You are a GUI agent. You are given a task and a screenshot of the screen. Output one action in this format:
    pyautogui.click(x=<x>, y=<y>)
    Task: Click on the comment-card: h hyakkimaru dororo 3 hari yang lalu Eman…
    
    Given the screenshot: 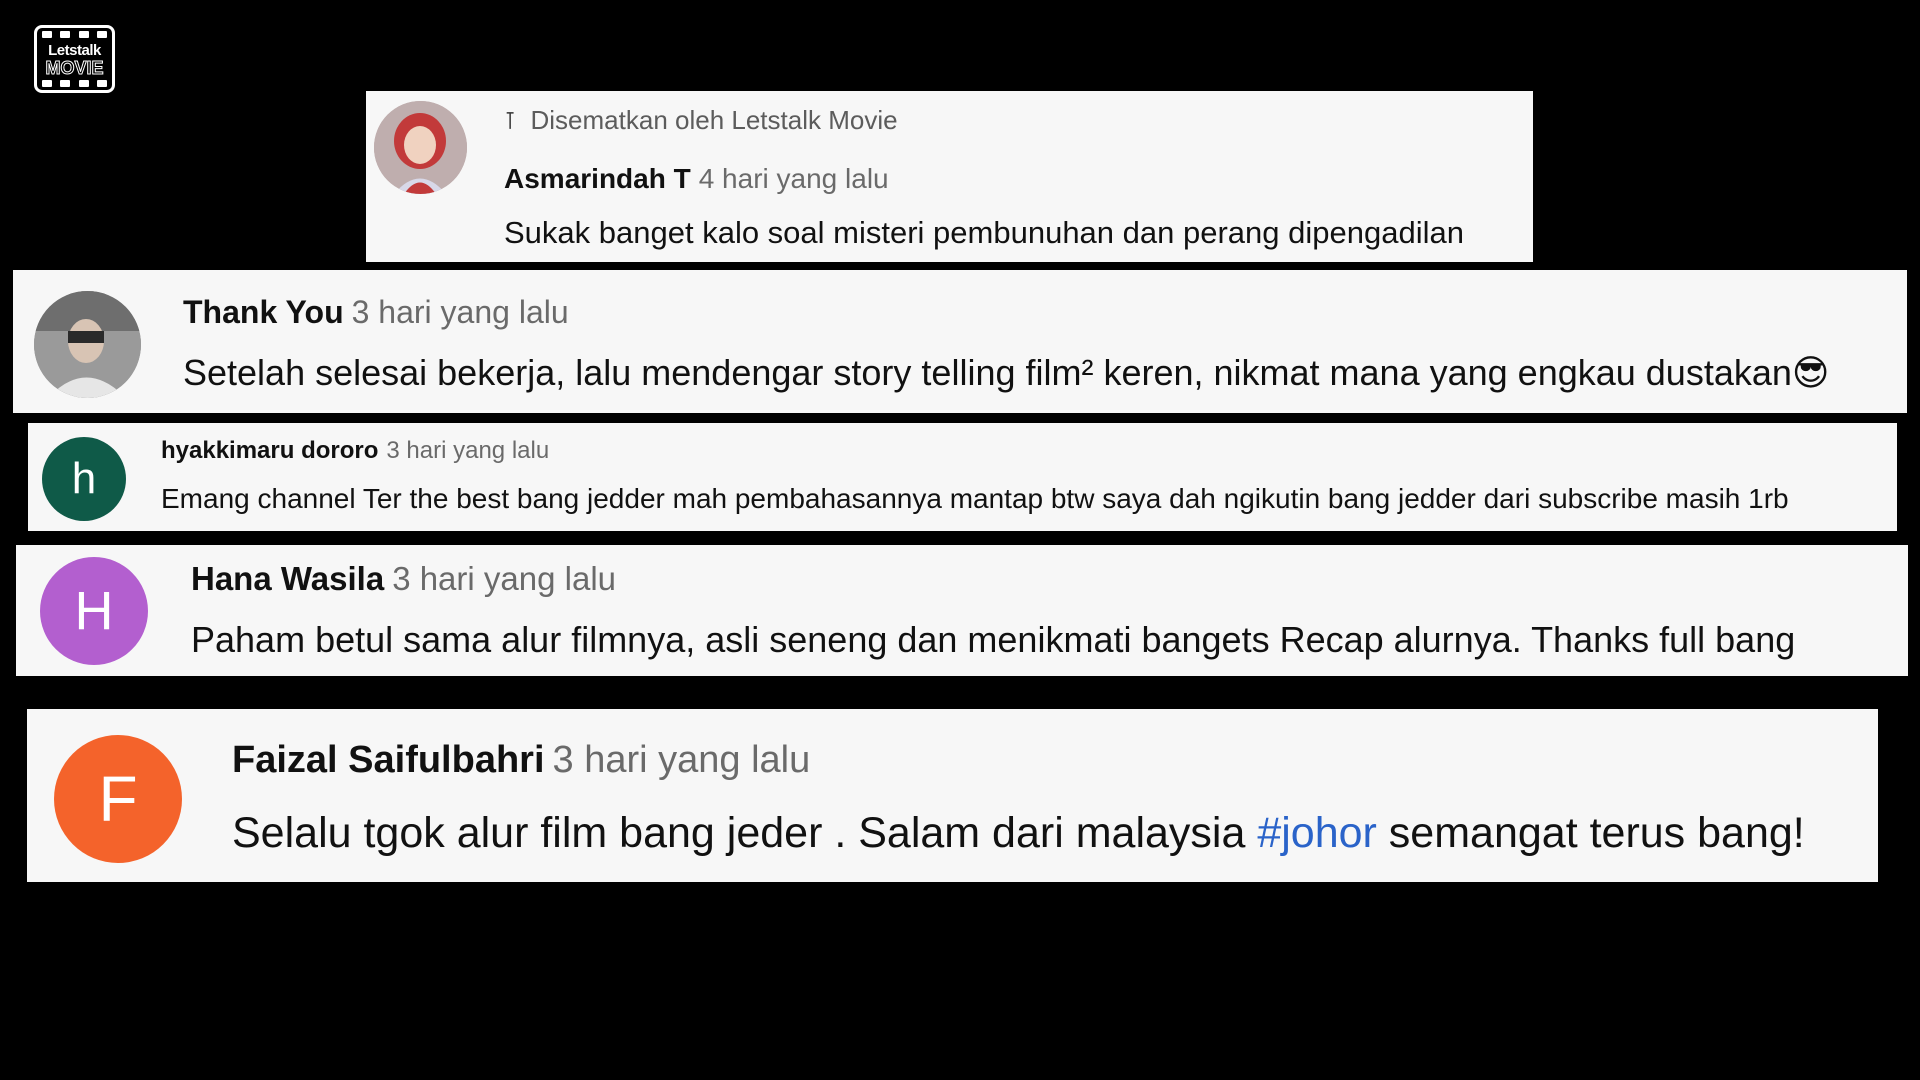 What is the action you would take?
    pyautogui.click(x=962, y=477)
    